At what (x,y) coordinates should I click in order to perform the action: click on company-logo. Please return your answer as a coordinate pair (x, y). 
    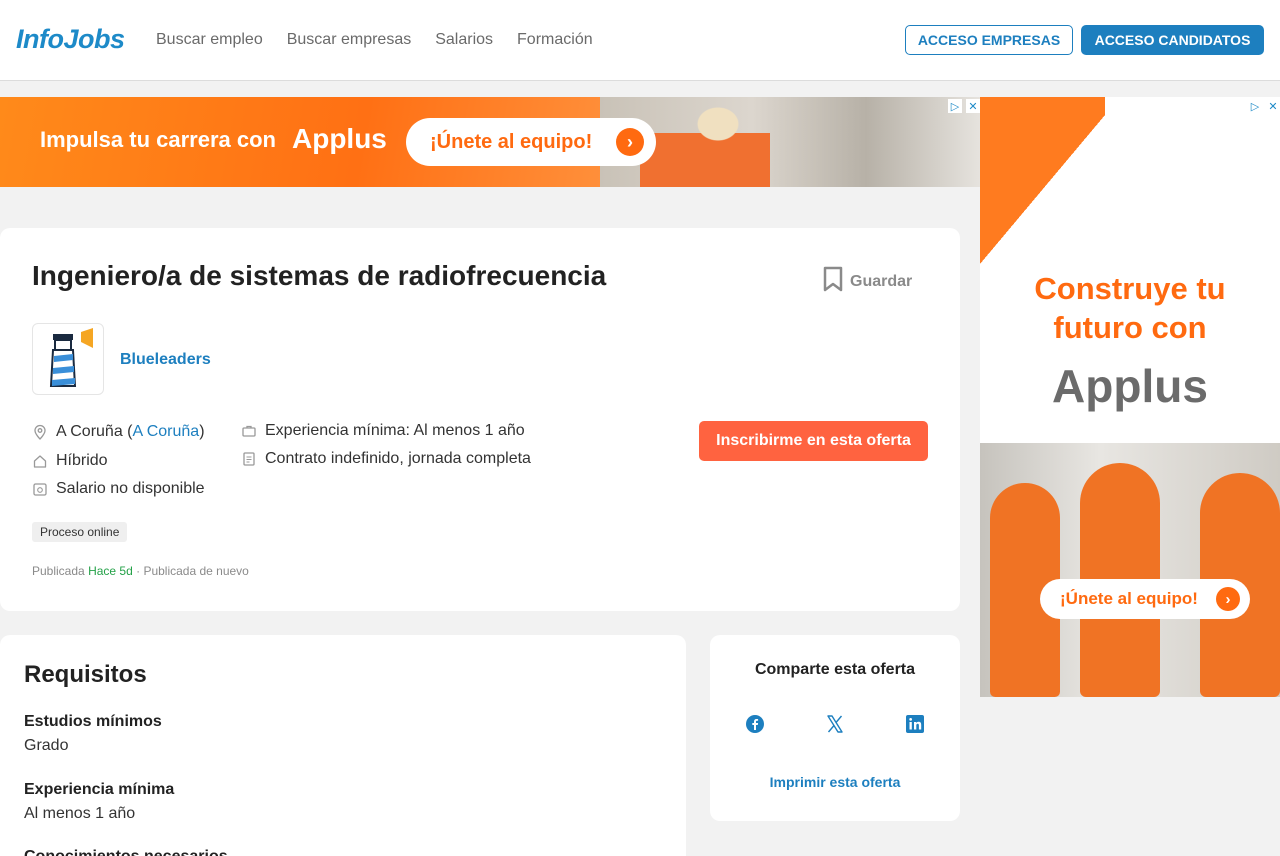
    Looking at the image, I should click on (68, 359).